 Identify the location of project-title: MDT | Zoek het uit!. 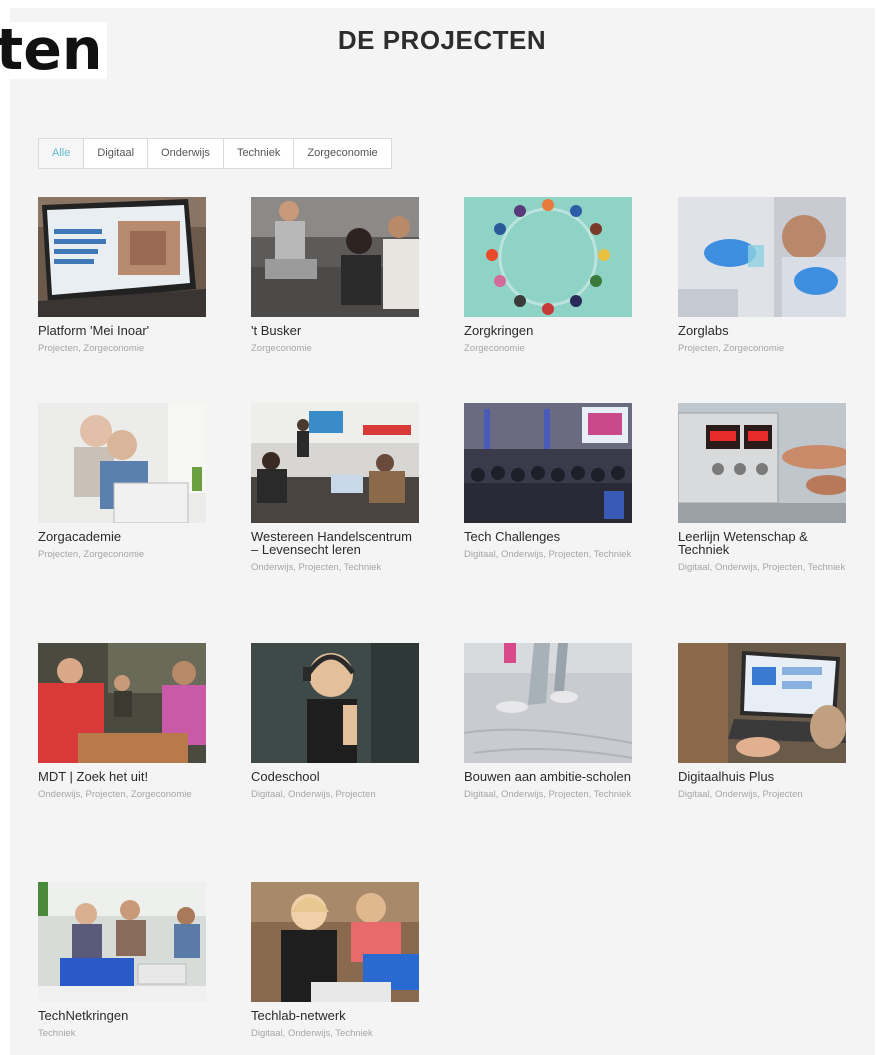
(123, 776).